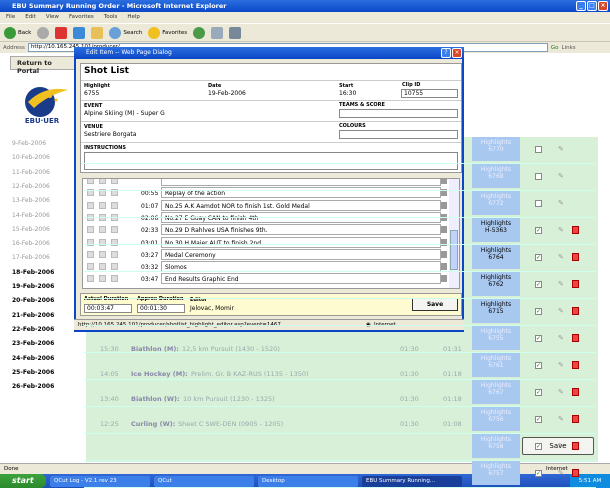 The image size is (610, 488). What do you see at coordinates (204, 481) in the screenshot?
I see `taskbar-item: QCut` at bounding box center [204, 481].